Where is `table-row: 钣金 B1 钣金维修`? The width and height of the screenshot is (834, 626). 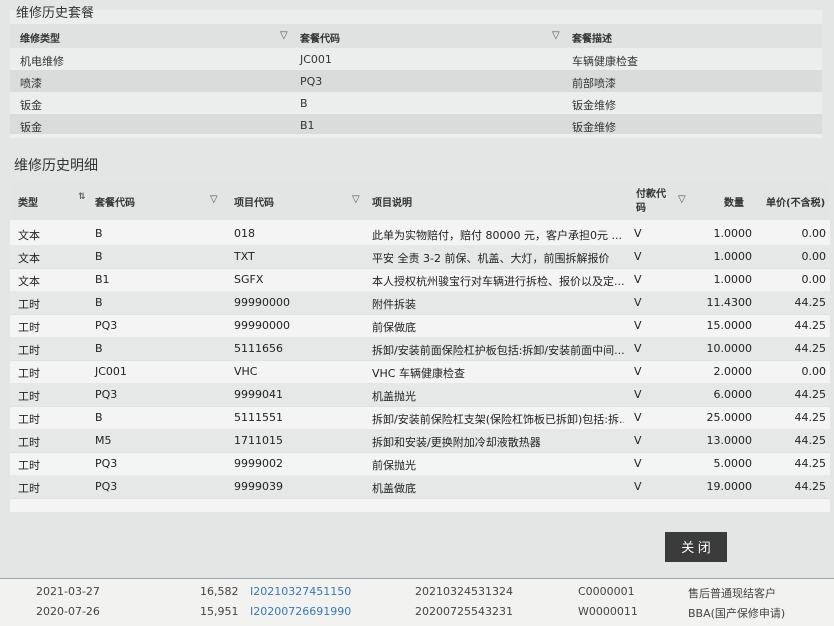 table-row: 钣金 B1 钣金维修 is located at coordinates (416, 124).